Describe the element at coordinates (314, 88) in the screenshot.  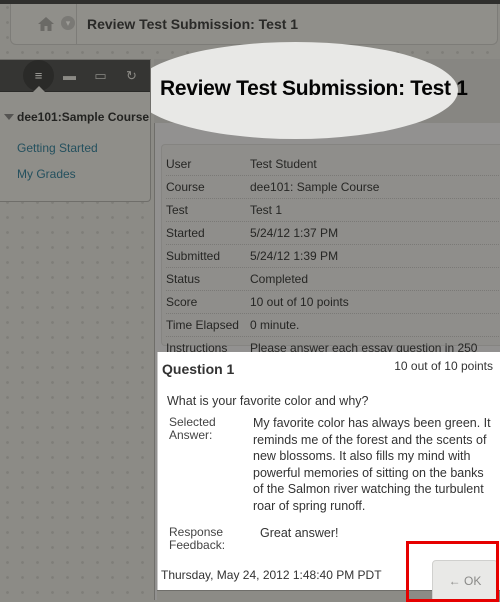
I see `page-title: Review Test Submission: Test 1` at that location.